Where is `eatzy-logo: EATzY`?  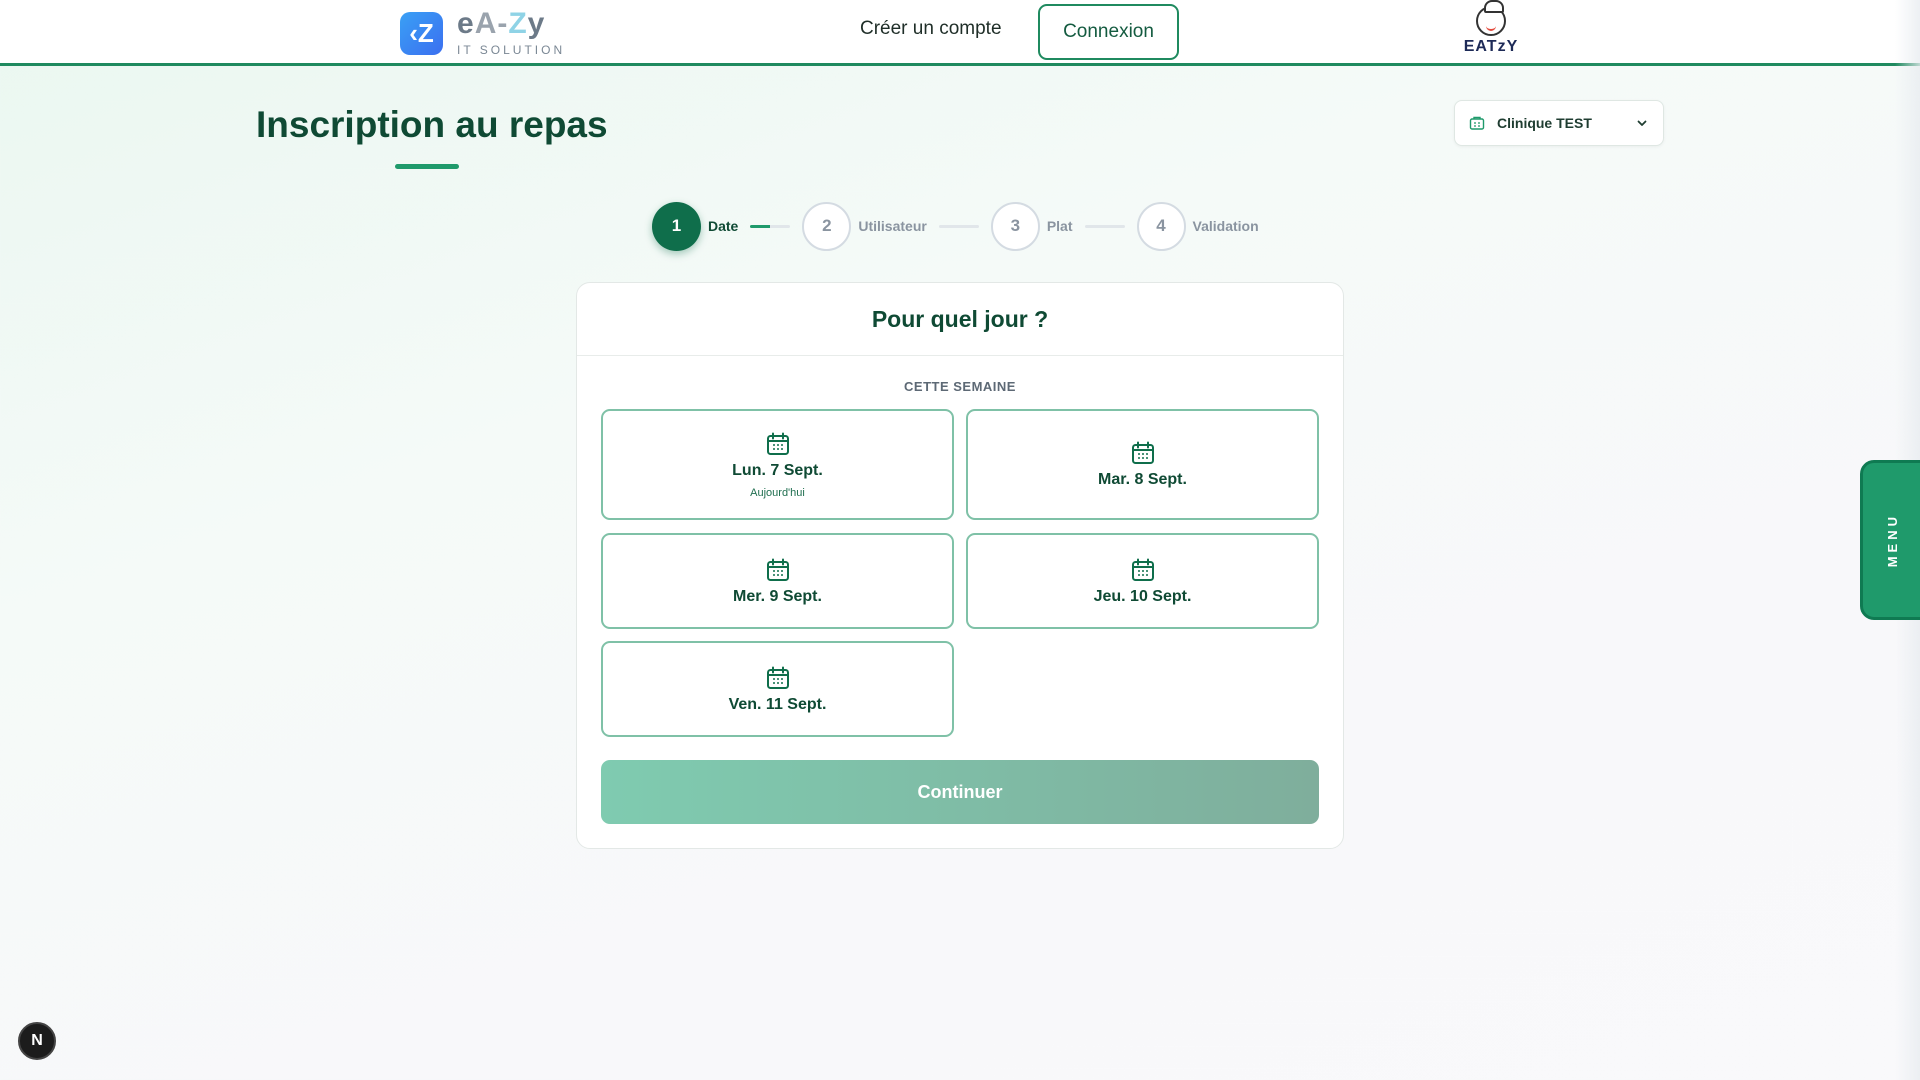
eatzy-logo: EATzY is located at coordinates (1491, 29).